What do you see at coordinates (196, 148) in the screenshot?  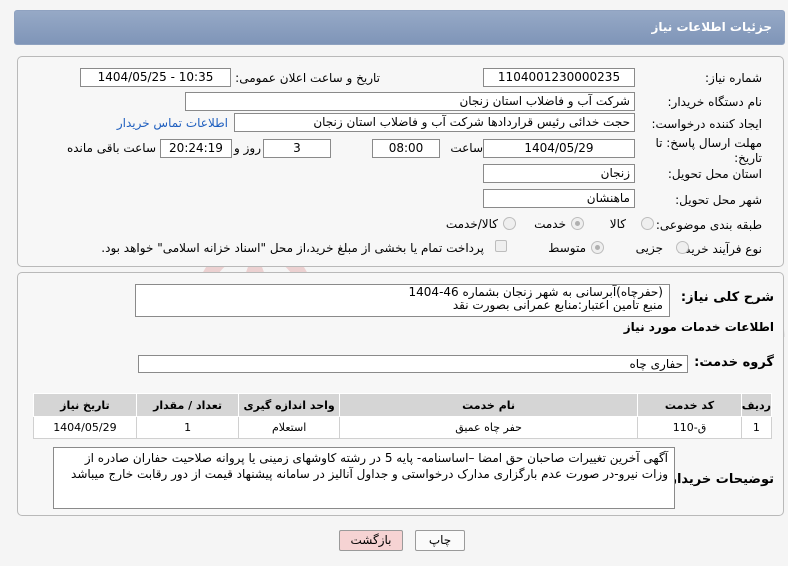 I see `time-remaining-field: 20:24:19` at bounding box center [196, 148].